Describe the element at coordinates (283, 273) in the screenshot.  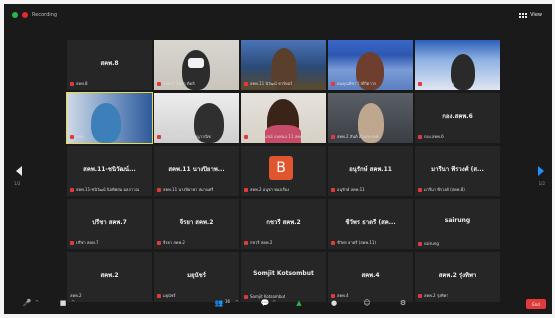
I see `participant-name: Somjit Kotsombut` at that location.